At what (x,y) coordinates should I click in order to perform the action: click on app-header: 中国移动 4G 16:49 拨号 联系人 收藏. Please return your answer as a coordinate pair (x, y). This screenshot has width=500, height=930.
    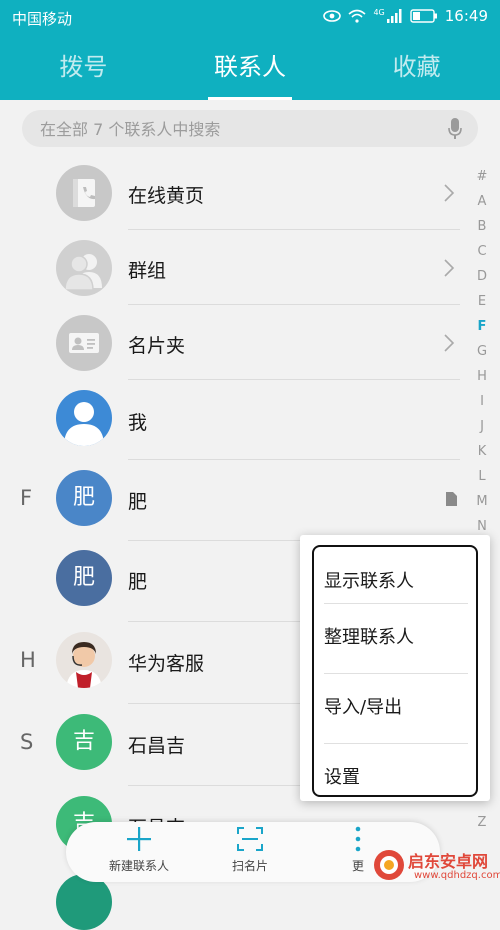
    Looking at the image, I should click on (250, 50).